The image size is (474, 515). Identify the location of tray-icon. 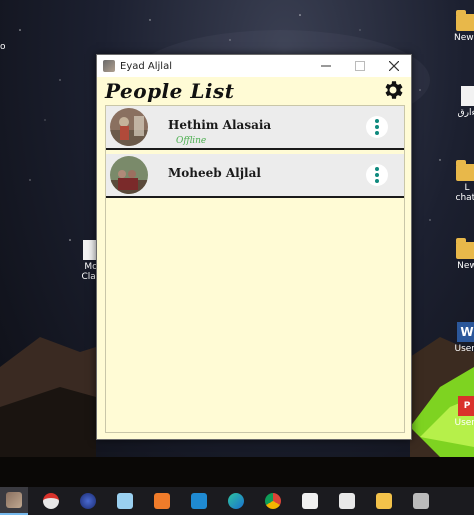
(51, 501).